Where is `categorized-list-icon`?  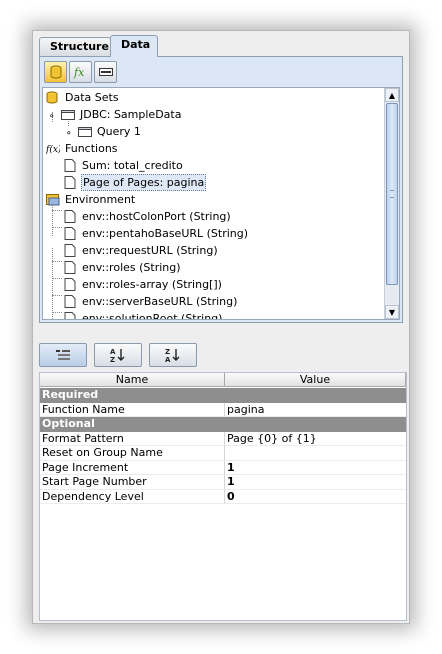
categorized-list-icon is located at coordinates (63, 355).